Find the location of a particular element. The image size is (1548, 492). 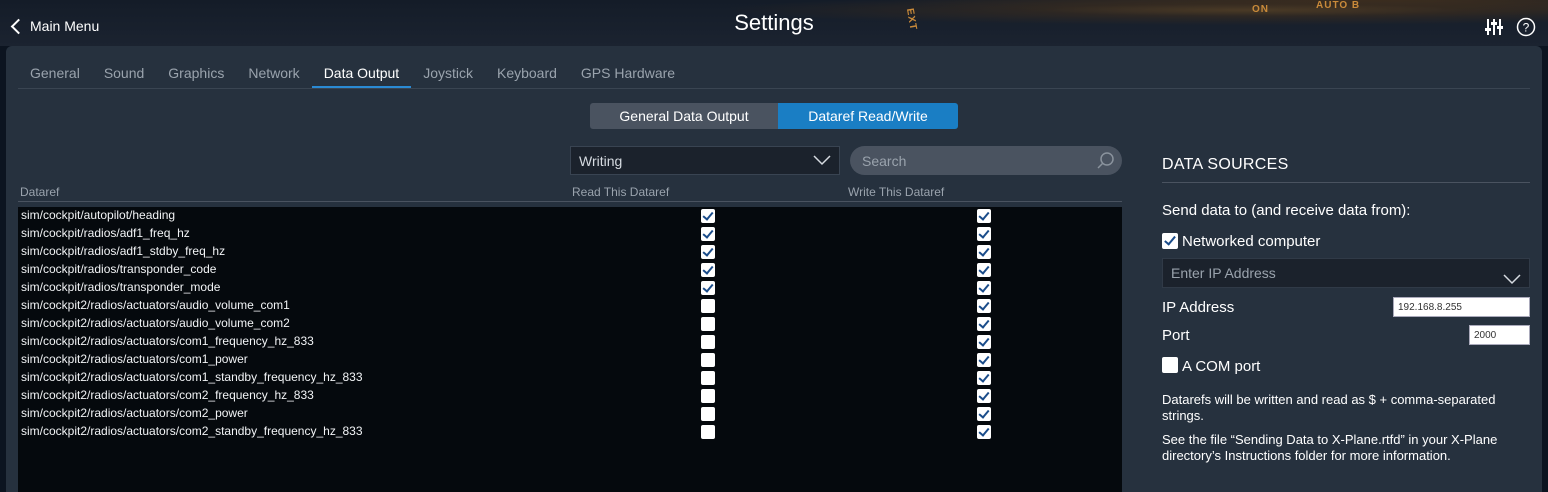

dataref-name: sim/cockpit/radios/adf1_stdby_freq_hz is located at coordinates (123, 251).